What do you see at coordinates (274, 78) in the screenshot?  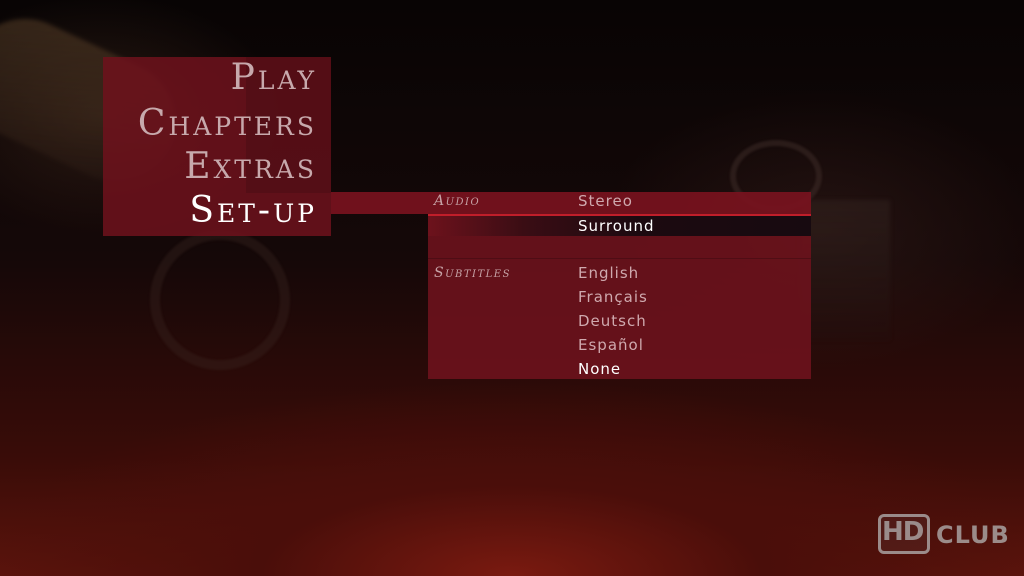 I see `menu-item-play: Play` at bounding box center [274, 78].